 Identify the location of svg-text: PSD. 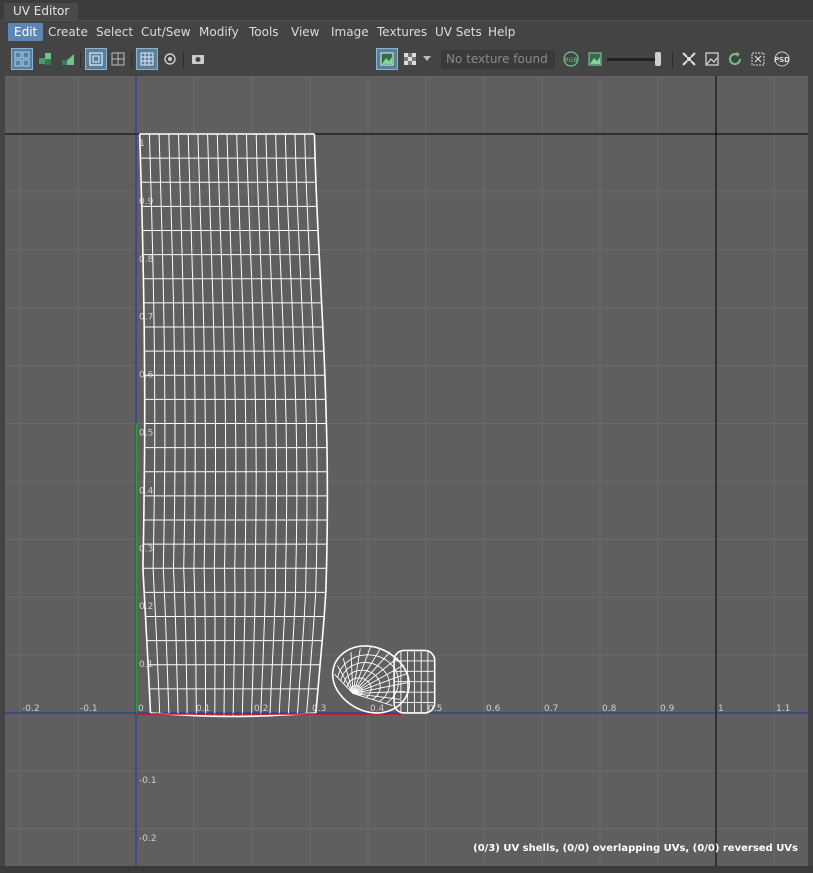
(782, 60).